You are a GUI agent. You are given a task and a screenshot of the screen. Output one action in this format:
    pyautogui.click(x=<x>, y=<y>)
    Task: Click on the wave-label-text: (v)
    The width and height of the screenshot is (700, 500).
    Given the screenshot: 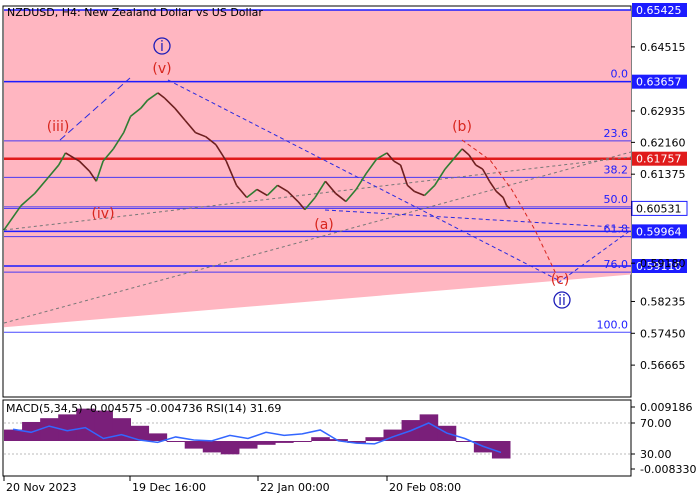 What is the action you would take?
    pyautogui.click(x=161, y=69)
    